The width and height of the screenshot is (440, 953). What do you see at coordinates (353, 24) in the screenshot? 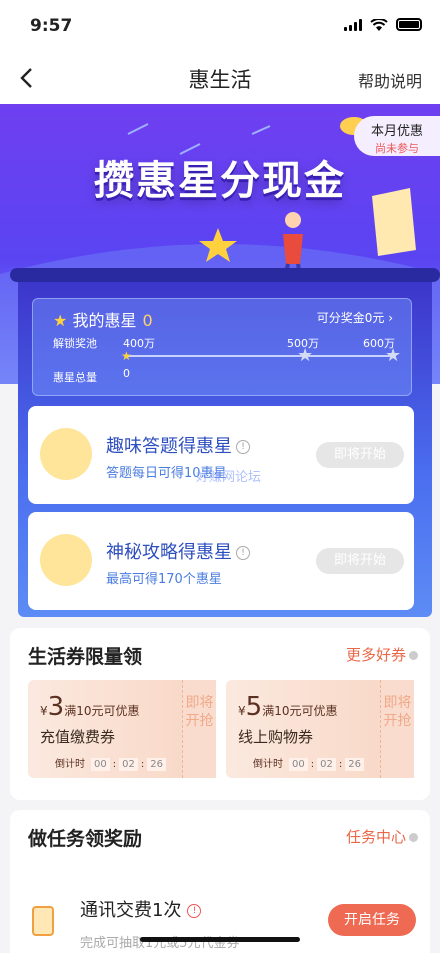
I see `signal-icon` at bounding box center [353, 24].